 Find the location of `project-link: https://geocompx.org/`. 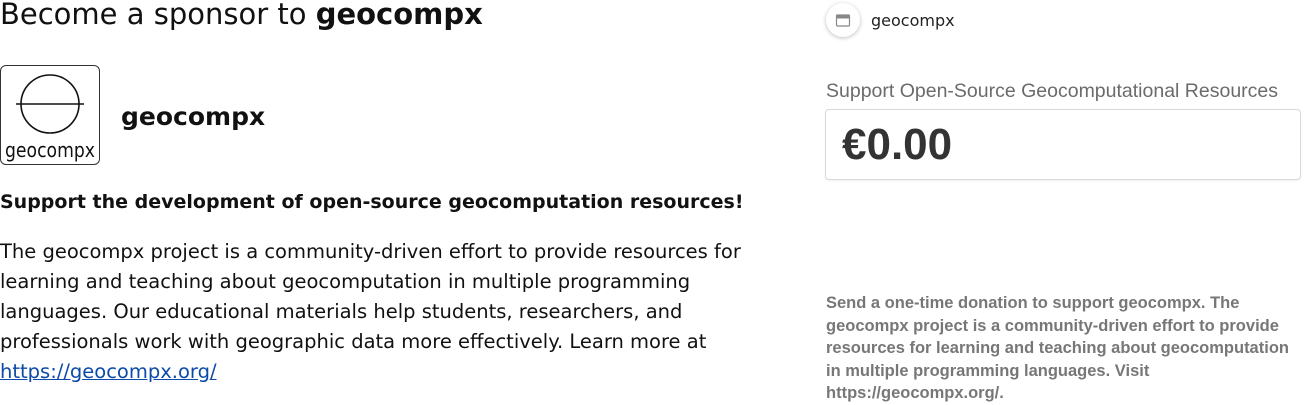

project-link: https://geocompx.org/ is located at coordinates (108, 371).